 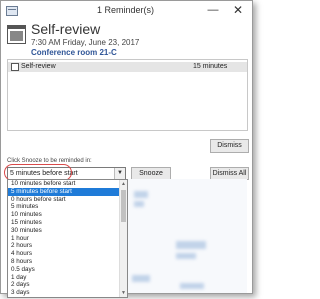 I want to click on snooze-option: 10 minutes before start, so click(x=67, y=184).